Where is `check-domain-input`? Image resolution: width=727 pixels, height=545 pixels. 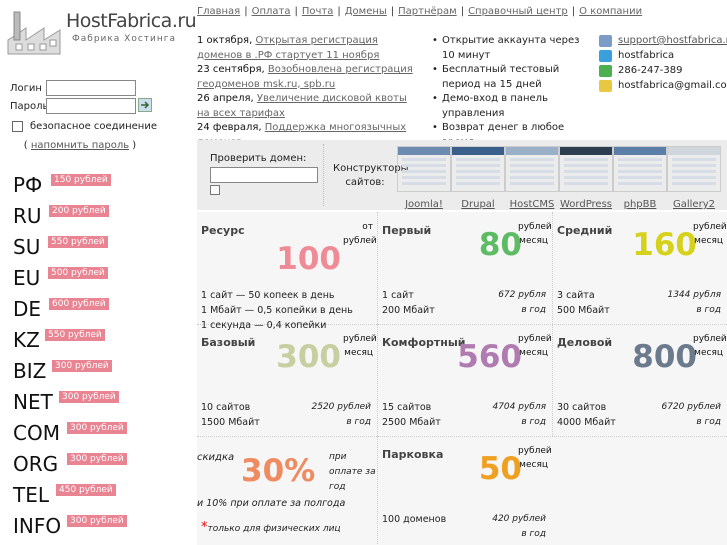
check-domain-input is located at coordinates (264, 175).